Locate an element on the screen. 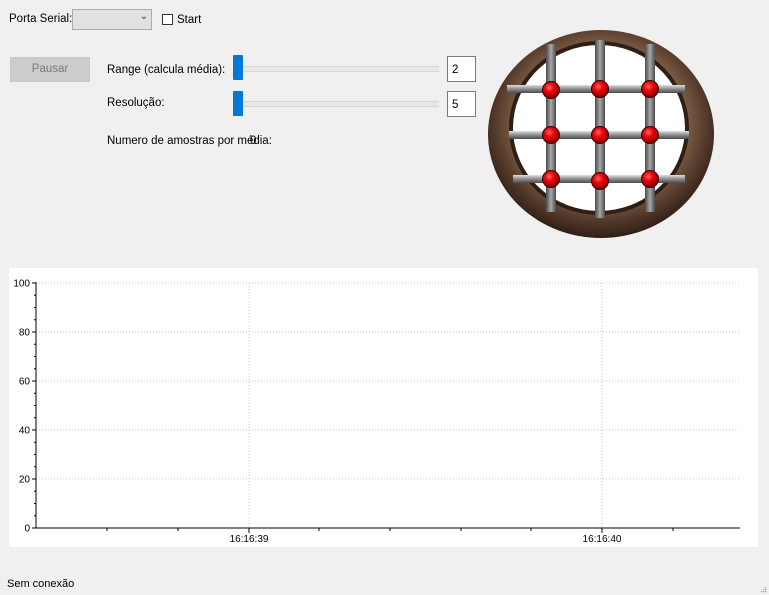 The image size is (769, 595). resolution-slider-track is located at coordinates (336, 104).